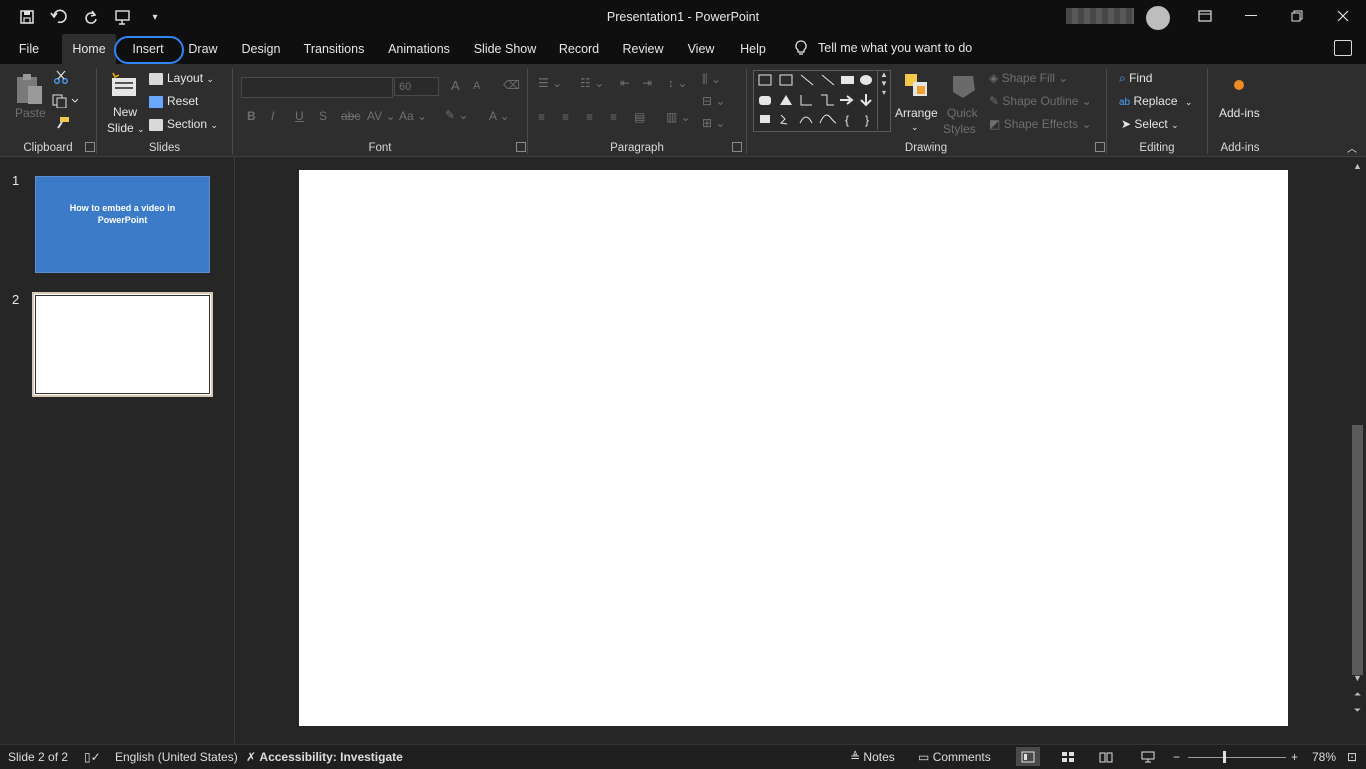 This screenshot has width=1366, height=769. I want to click on addins-icon, so click(1239, 85).